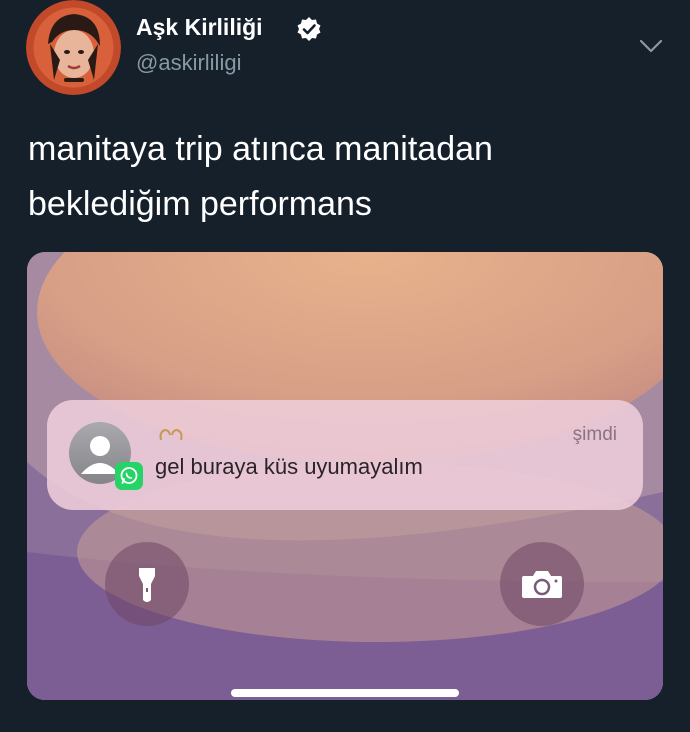  I want to click on notification-time: şimdi, so click(594, 434).